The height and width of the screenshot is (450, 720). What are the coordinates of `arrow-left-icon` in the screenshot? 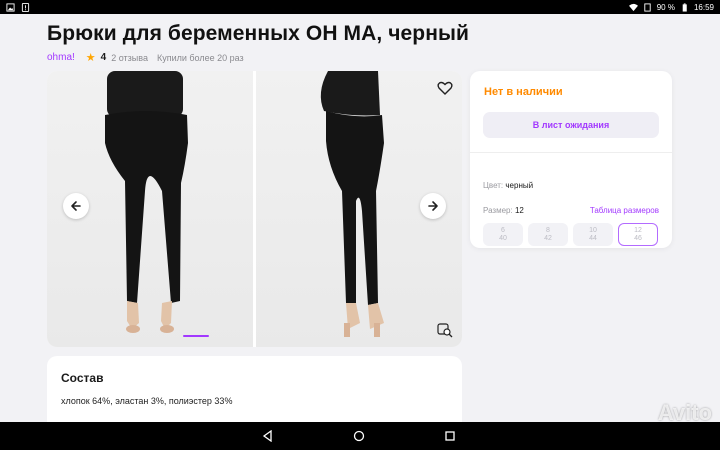 It's located at (76, 206).